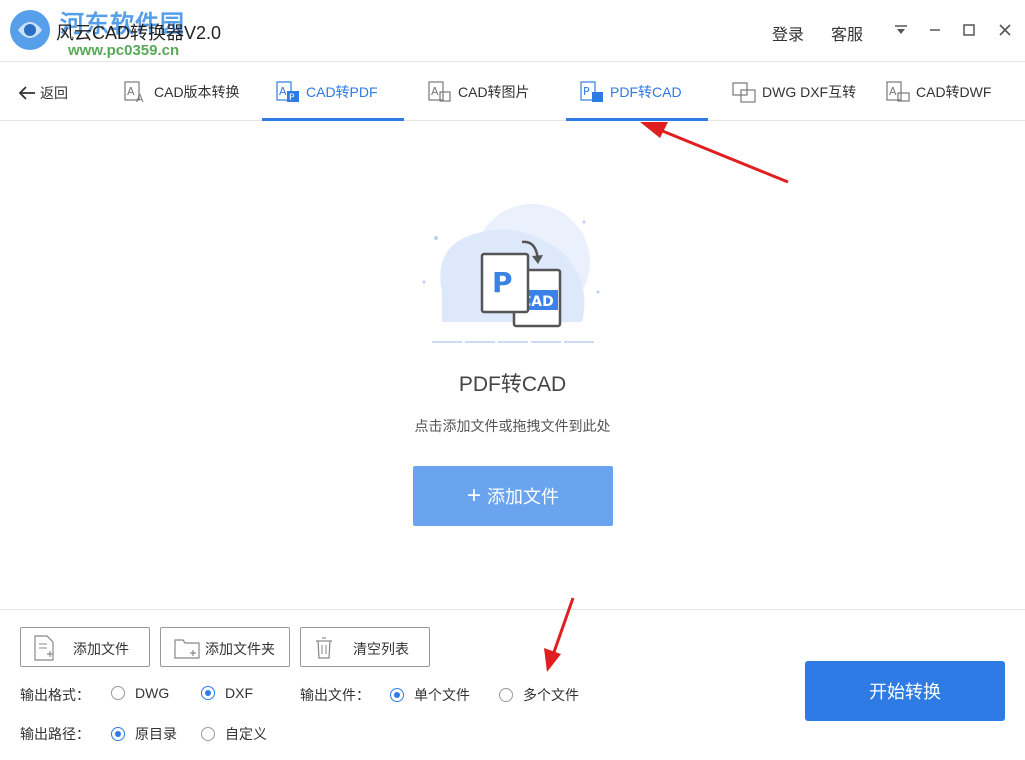  What do you see at coordinates (901, 30) in the screenshot?
I see `menu-dropdown-icon` at bounding box center [901, 30].